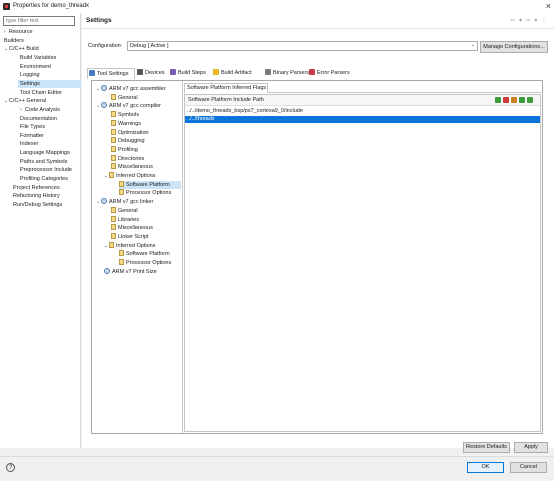 This screenshot has height=481, width=554. I want to click on nav-item-indexer: Indexer, so click(51, 144).